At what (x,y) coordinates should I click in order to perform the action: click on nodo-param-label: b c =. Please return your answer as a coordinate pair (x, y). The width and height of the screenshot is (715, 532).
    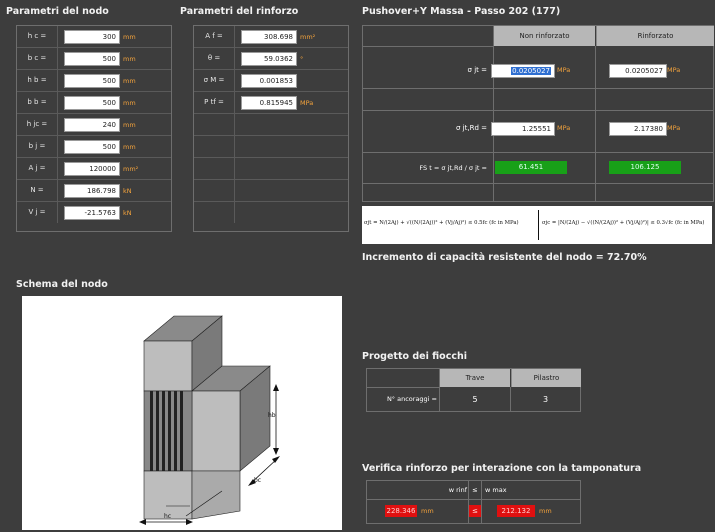
    Looking at the image, I should click on (37, 58).